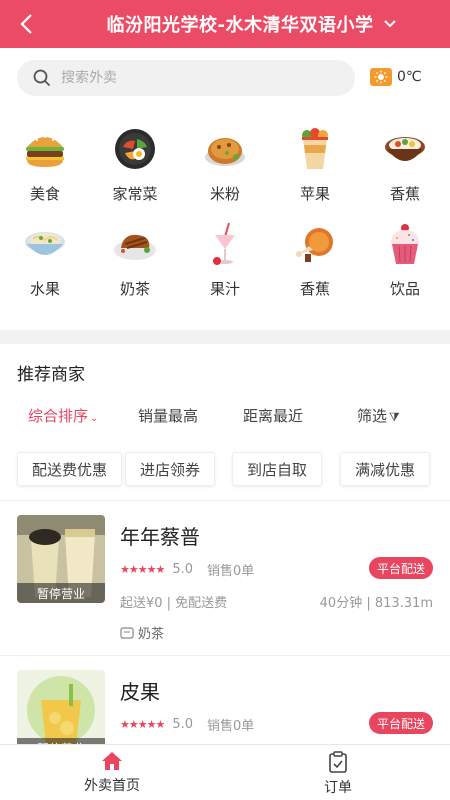 This screenshot has width=450, height=800. What do you see at coordinates (338, 762) in the screenshot?
I see `order-list-icon` at bounding box center [338, 762].